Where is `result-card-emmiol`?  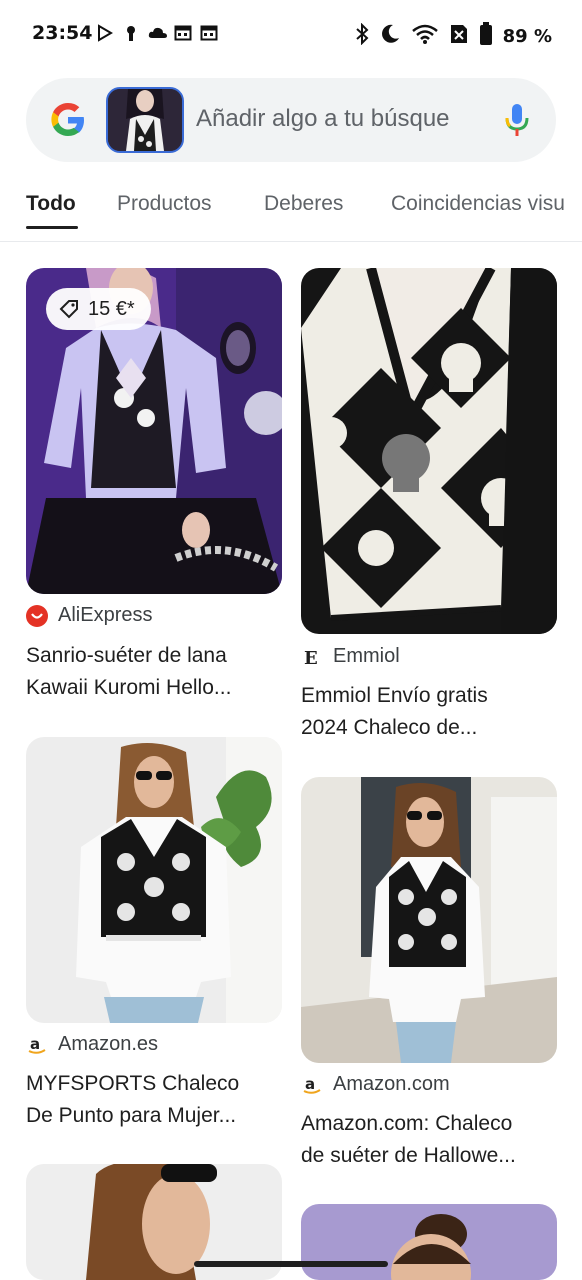
result-card-emmiol is located at coordinates (429, 451).